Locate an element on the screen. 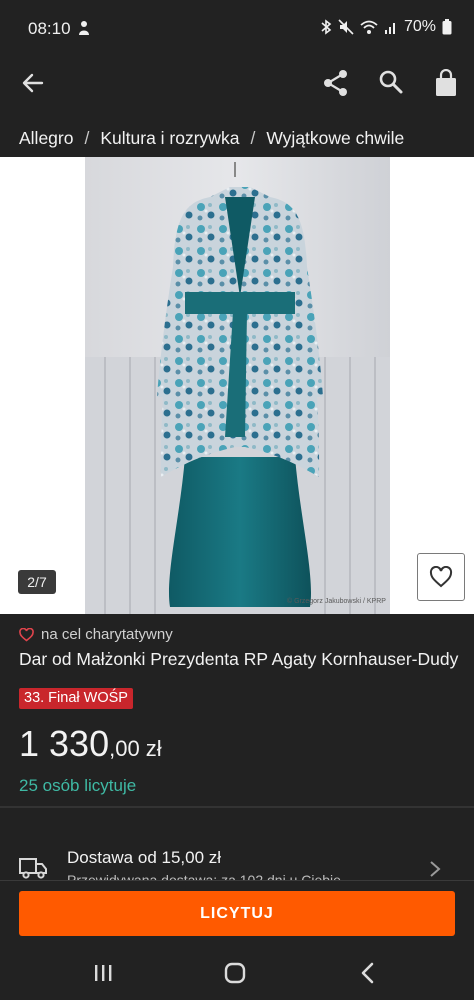 This screenshot has width=474, height=1000. wosp-badge: 33. Finał WOŚP is located at coordinates (76, 698).